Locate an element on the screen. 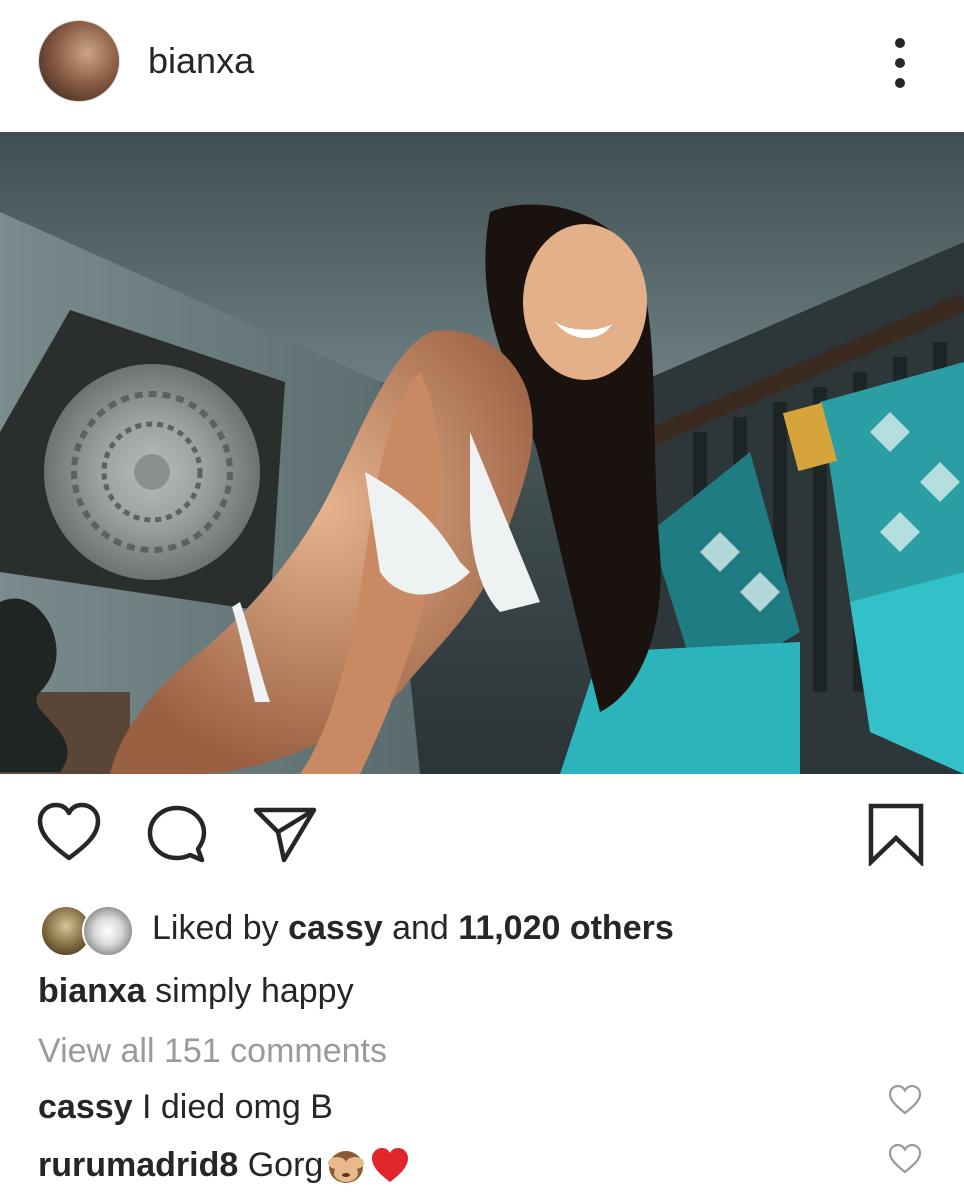 This screenshot has height=1200, width=964. liker-avatars is located at coordinates (90, 930).